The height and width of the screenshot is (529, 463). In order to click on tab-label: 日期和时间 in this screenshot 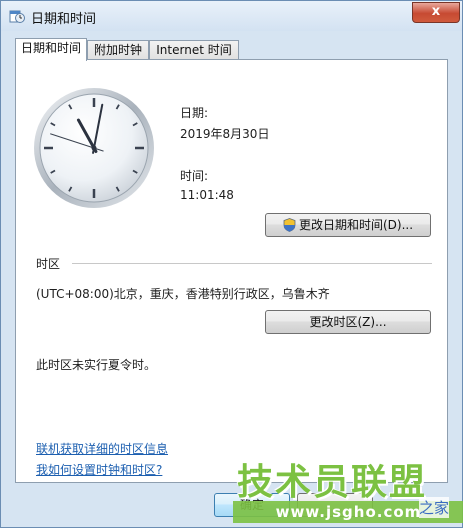, I will do `click(50, 48)`.